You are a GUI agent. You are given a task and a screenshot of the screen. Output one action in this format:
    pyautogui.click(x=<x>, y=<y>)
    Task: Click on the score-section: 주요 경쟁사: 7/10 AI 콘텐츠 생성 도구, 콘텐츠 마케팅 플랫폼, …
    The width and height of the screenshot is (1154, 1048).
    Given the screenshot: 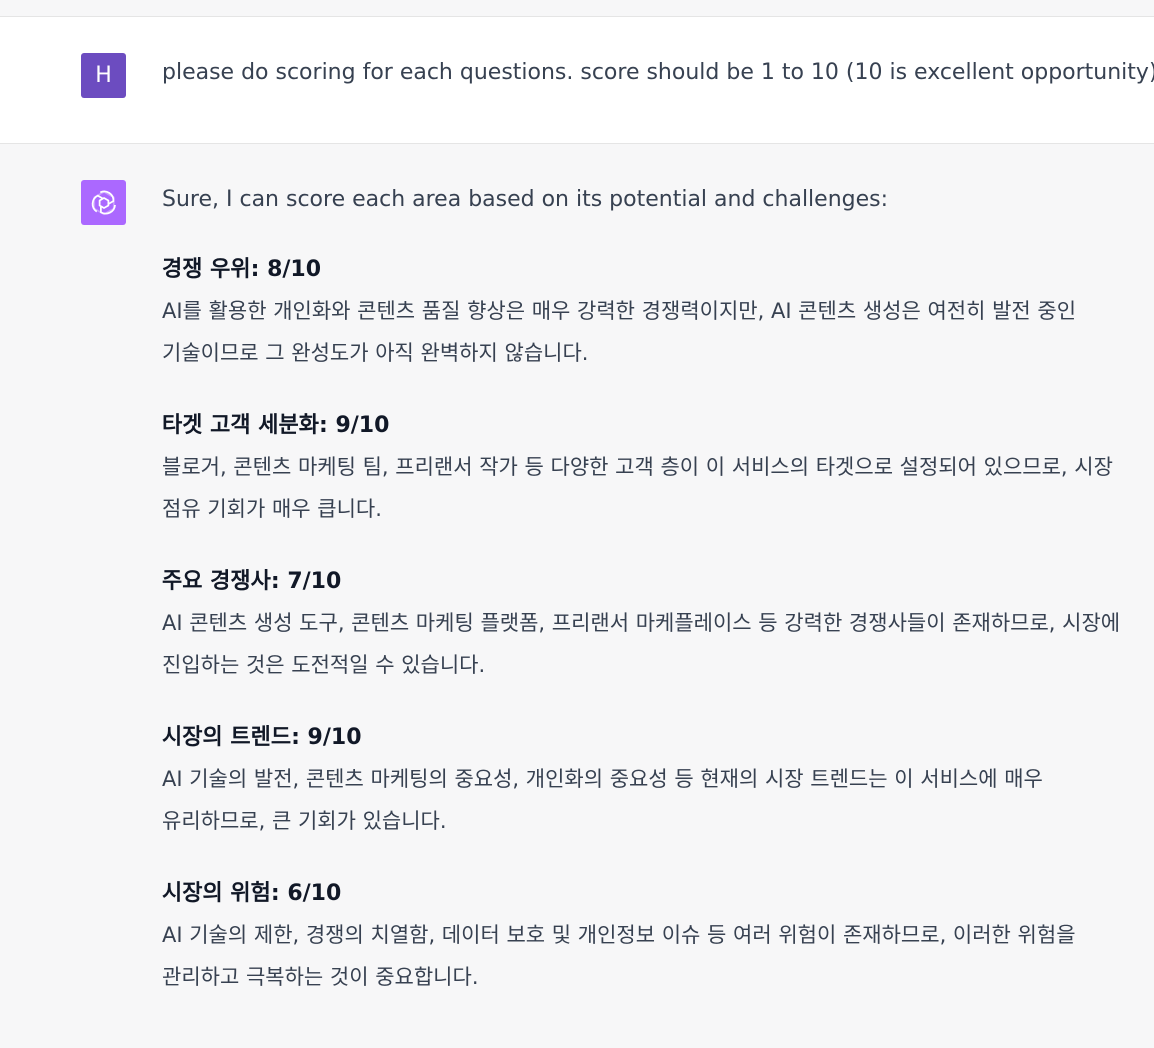 What is the action you would take?
    pyautogui.click(x=654, y=626)
    